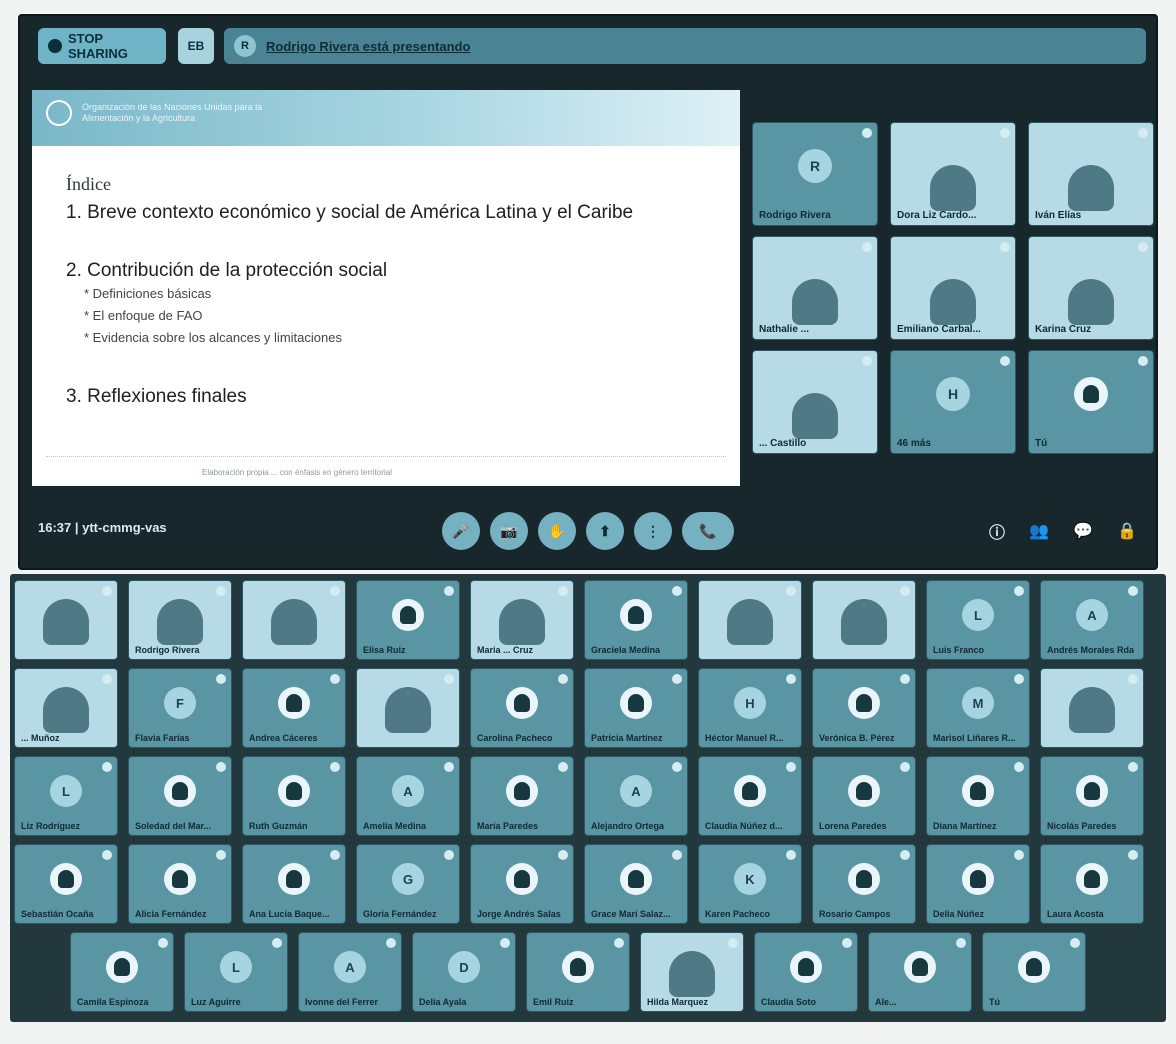  I want to click on participant-tile: Karina Cruz, so click(1091, 288).